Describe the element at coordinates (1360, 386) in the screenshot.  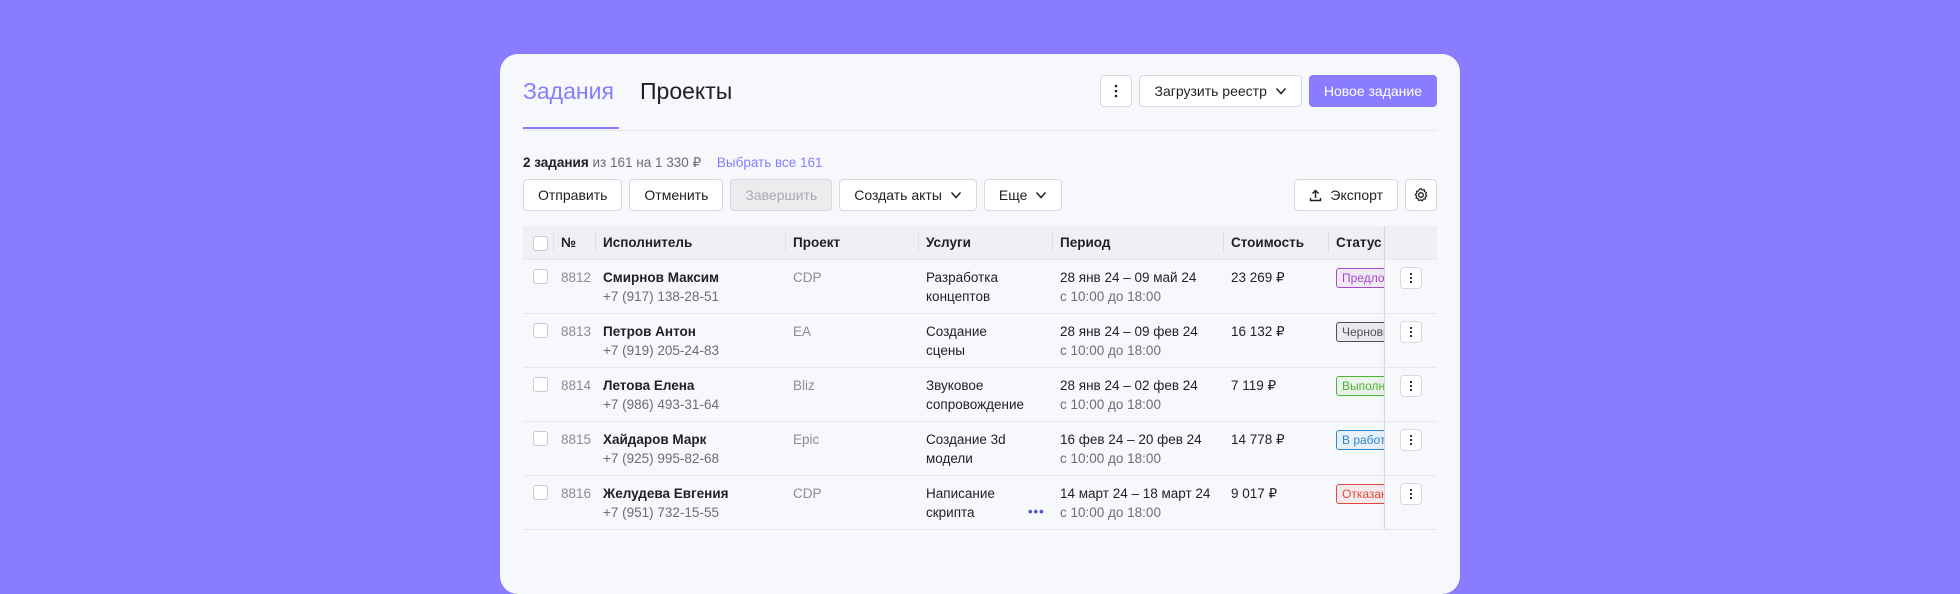
I see `status-badge: Выполнено` at that location.